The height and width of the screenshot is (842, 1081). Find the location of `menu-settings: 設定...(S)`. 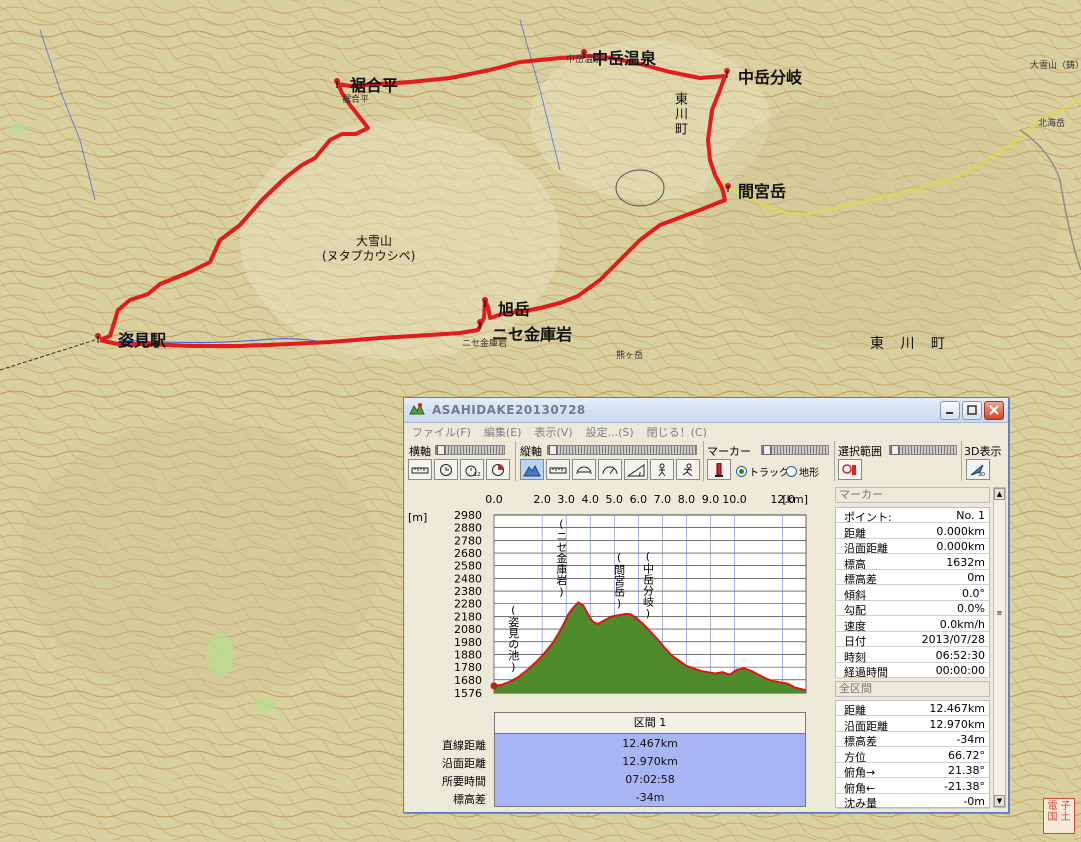

menu-settings: 設定...(S) is located at coordinates (610, 432).